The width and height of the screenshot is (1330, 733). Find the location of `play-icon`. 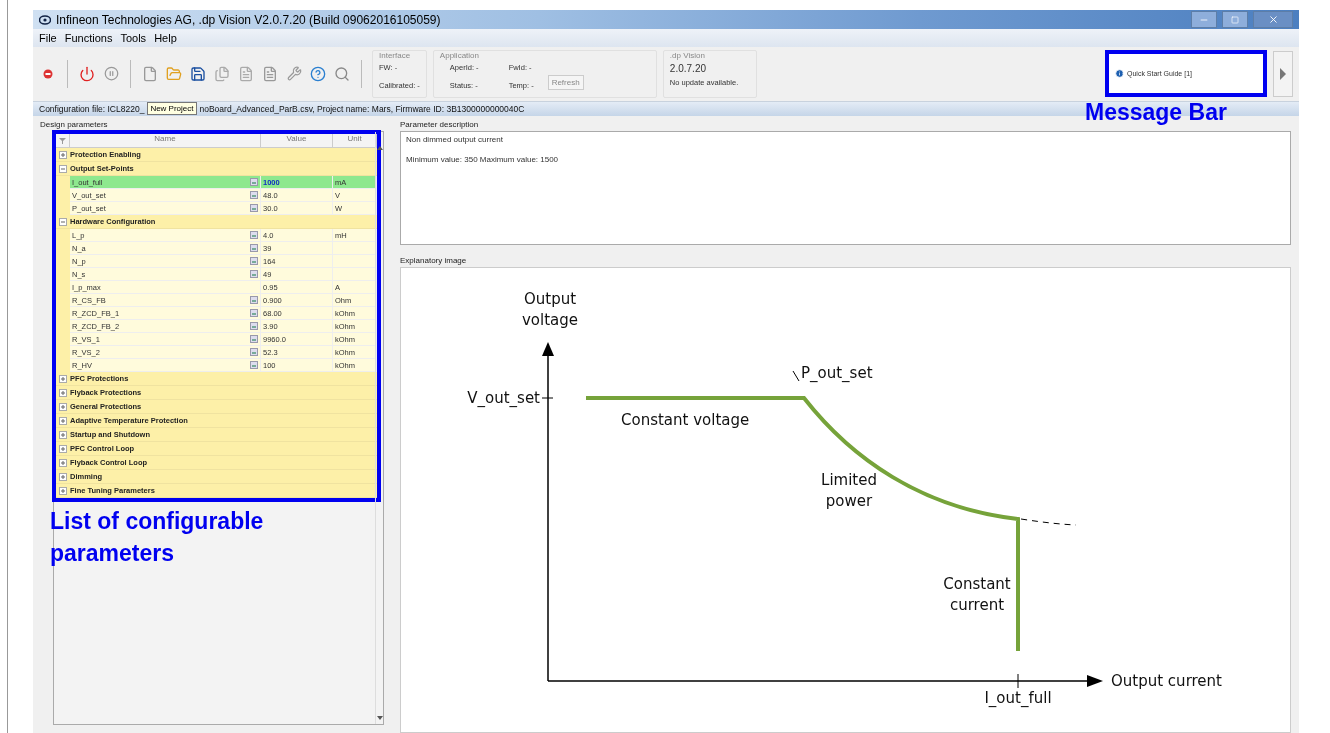

play-icon is located at coordinates (1283, 73).